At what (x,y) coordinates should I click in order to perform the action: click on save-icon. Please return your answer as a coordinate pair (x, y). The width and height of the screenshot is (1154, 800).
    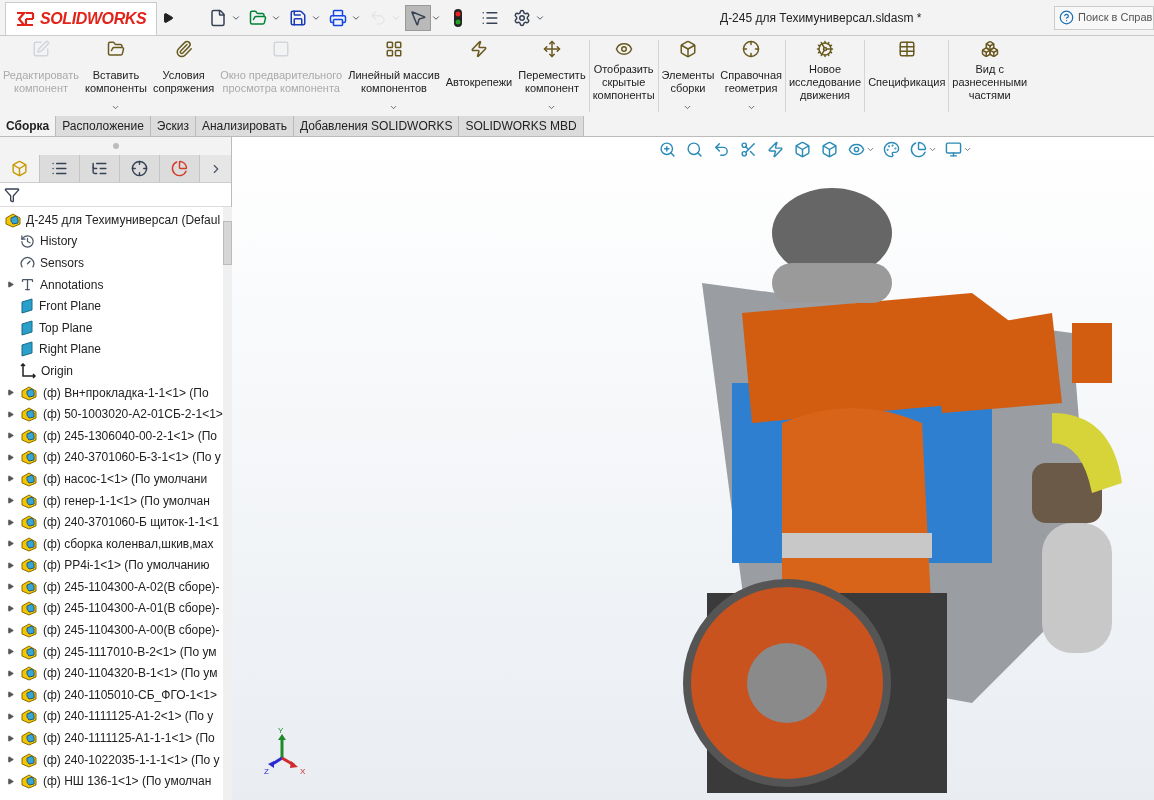
    Looking at the image, I should click on (298, 17).